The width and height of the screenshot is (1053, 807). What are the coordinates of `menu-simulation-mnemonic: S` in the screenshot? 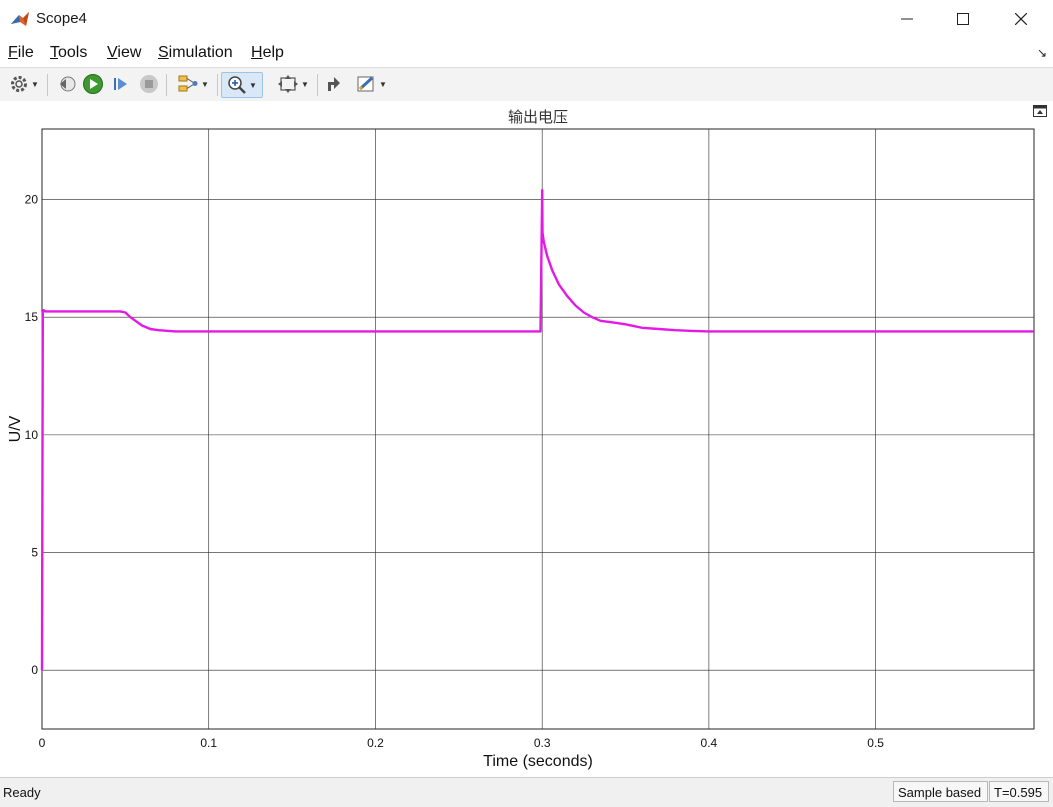 It's located at (163, 52).